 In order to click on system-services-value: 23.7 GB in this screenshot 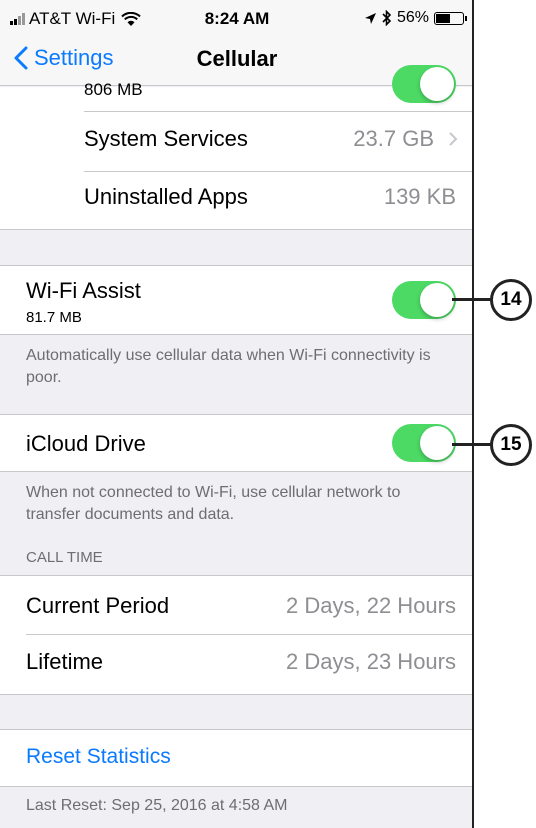, I will do `click(393, 138)`.